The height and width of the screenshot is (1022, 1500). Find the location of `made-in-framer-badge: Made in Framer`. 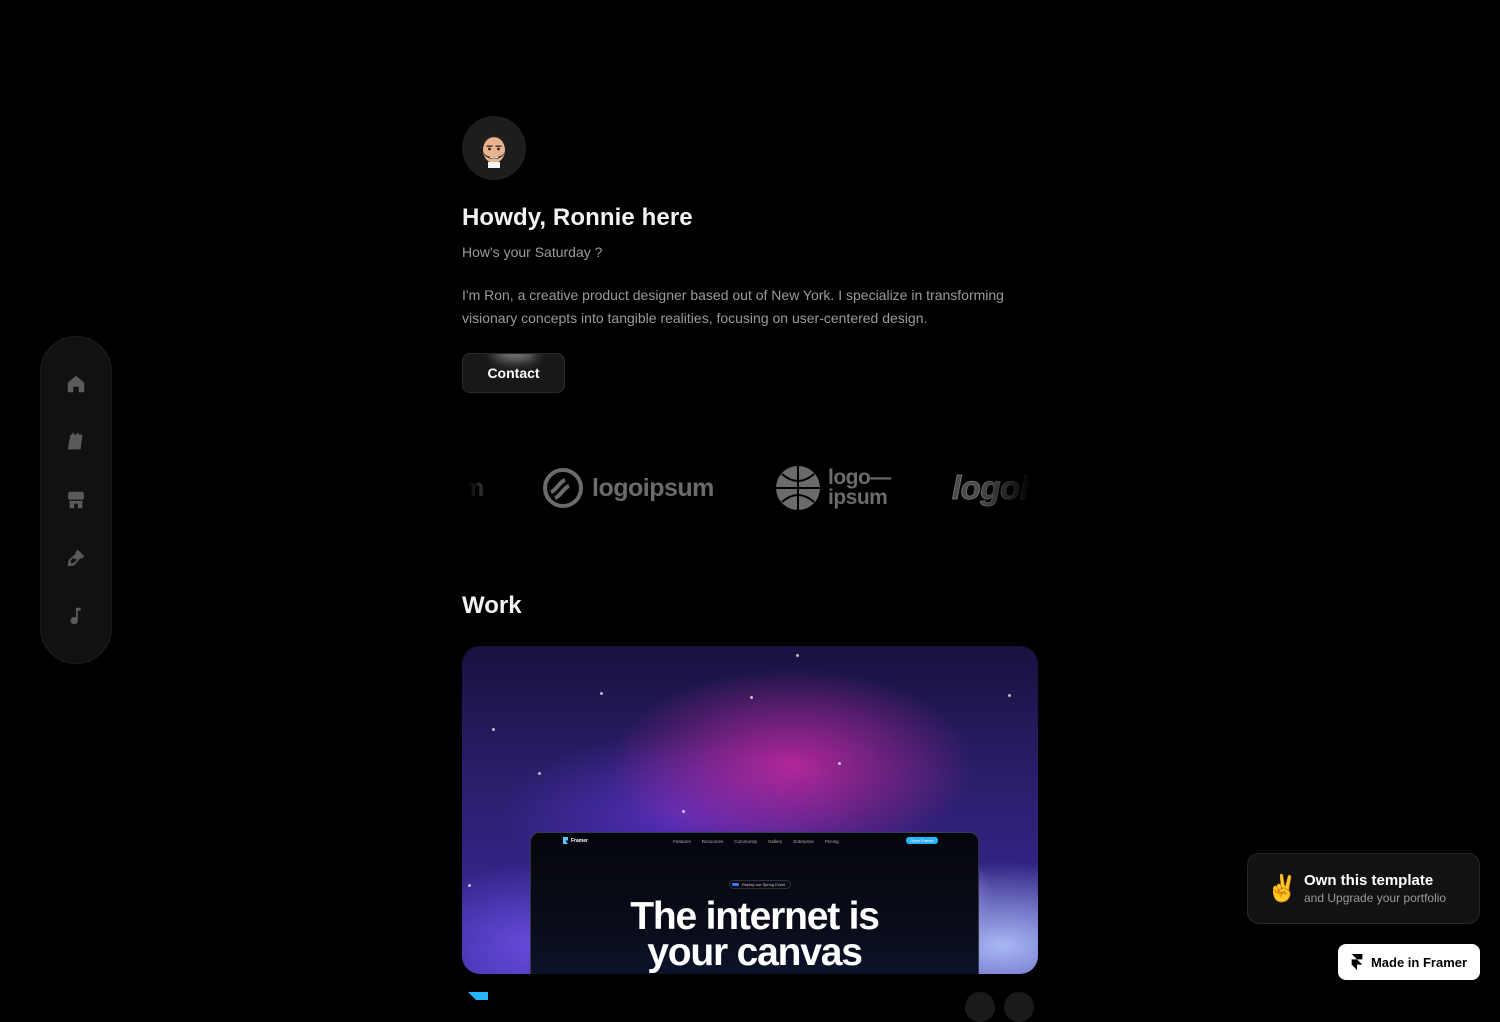

made-in-framer-badge: Made in Framer is located at coordinates (1409, 962).